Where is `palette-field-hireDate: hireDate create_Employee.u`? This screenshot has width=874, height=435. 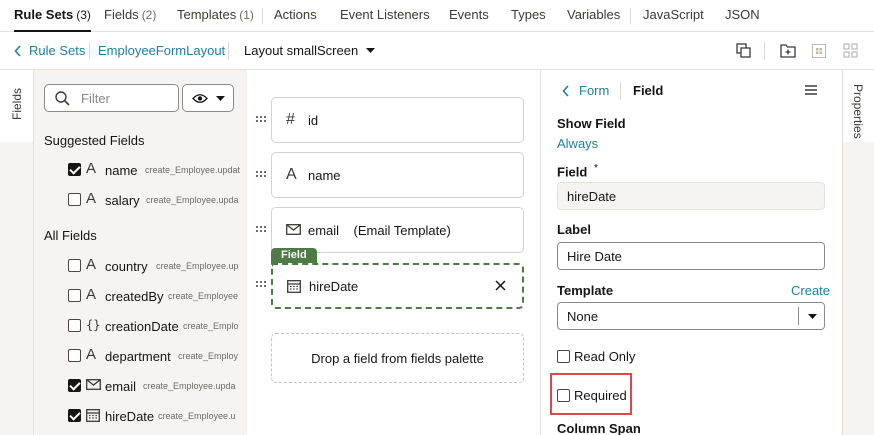 palette-field-hireDate: hireDate create_Employee.u is located at coordinates (156, 416).